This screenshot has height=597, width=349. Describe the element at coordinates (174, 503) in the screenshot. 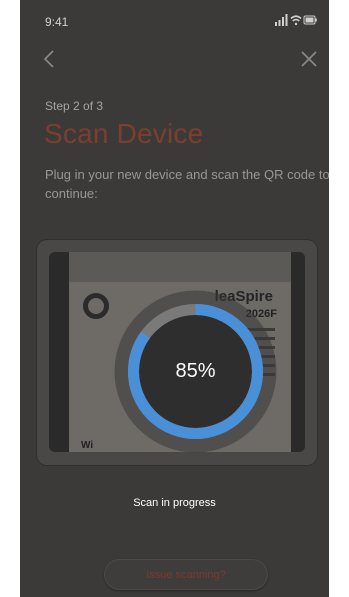

I see `scan-status-text: Scan in progress` at that location.